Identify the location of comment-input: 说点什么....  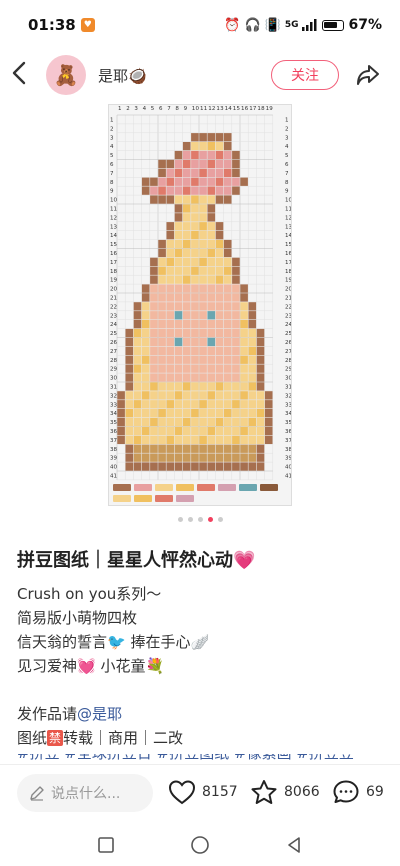
(85, 793).